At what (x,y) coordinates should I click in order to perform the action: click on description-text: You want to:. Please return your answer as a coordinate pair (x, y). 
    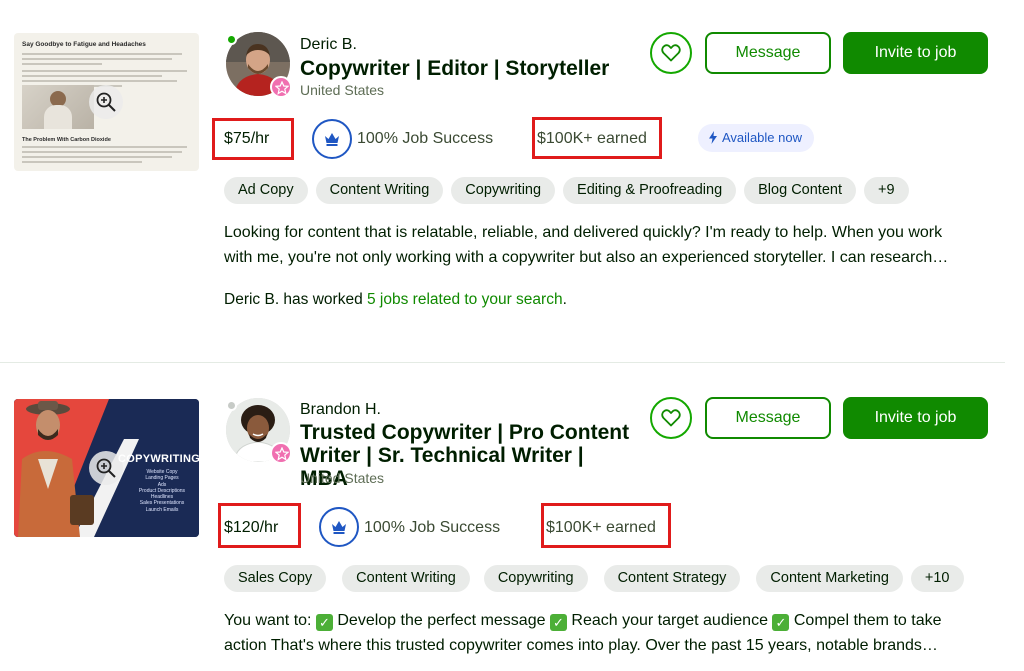
    Looking at the image, I should click on (270, 620).